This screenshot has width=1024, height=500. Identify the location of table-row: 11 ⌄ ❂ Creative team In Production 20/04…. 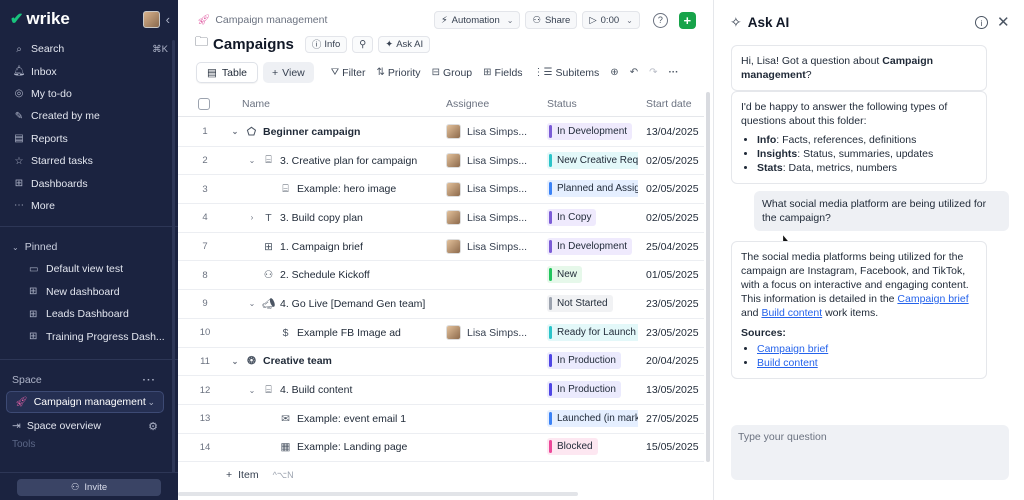
(441, 362).